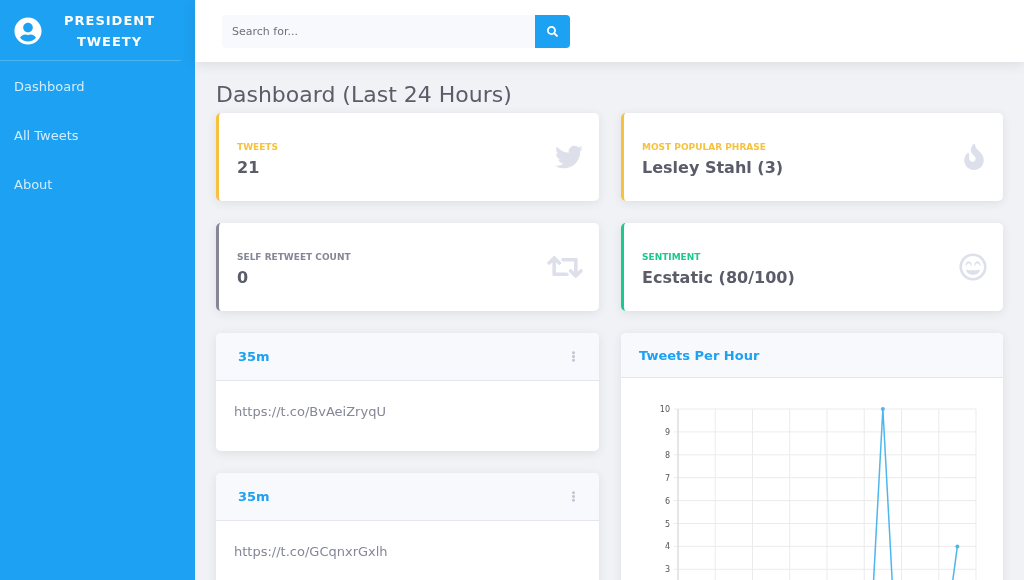 The height and width of the screenshot is (580, 1024). What do you see at coordinates (973, 267) in the screenshot?
I see `smile-icon` at bounding box center [973, 267].